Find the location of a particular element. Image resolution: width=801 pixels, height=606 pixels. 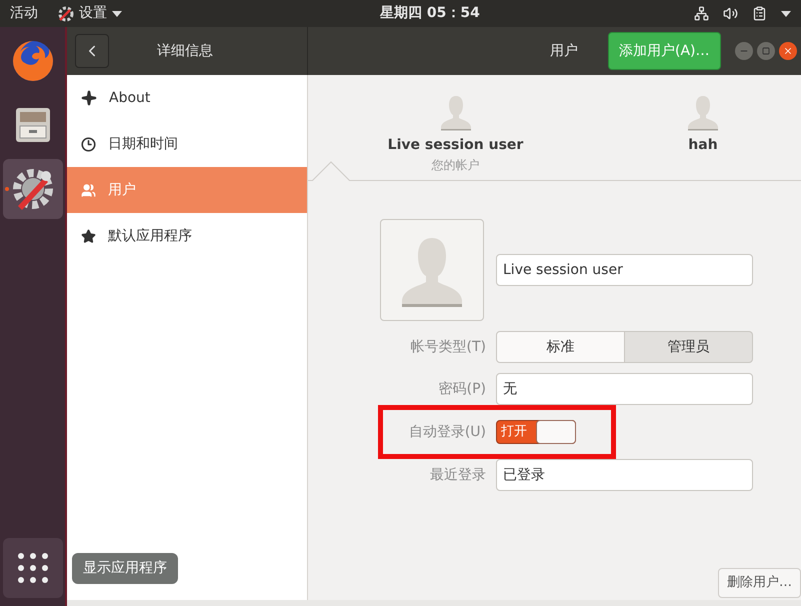

password-field: 无 is located at coordinates (624, 389).